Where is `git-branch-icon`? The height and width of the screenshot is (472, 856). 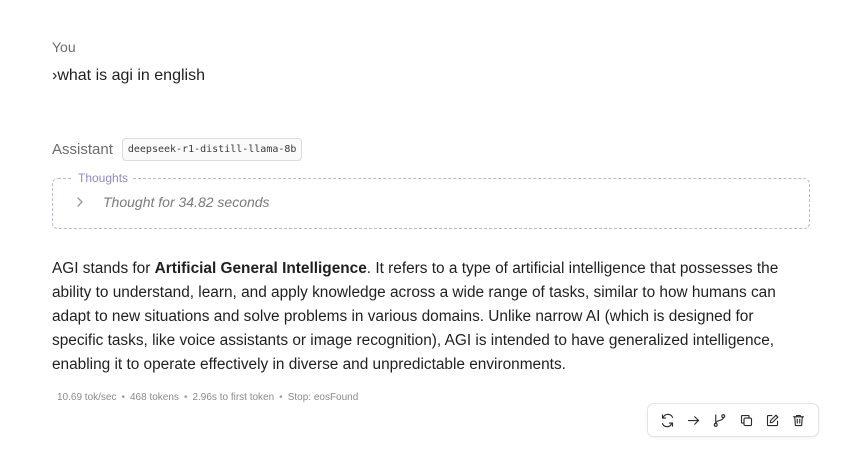
git-branch-icon is located at coordinates (720, 420).